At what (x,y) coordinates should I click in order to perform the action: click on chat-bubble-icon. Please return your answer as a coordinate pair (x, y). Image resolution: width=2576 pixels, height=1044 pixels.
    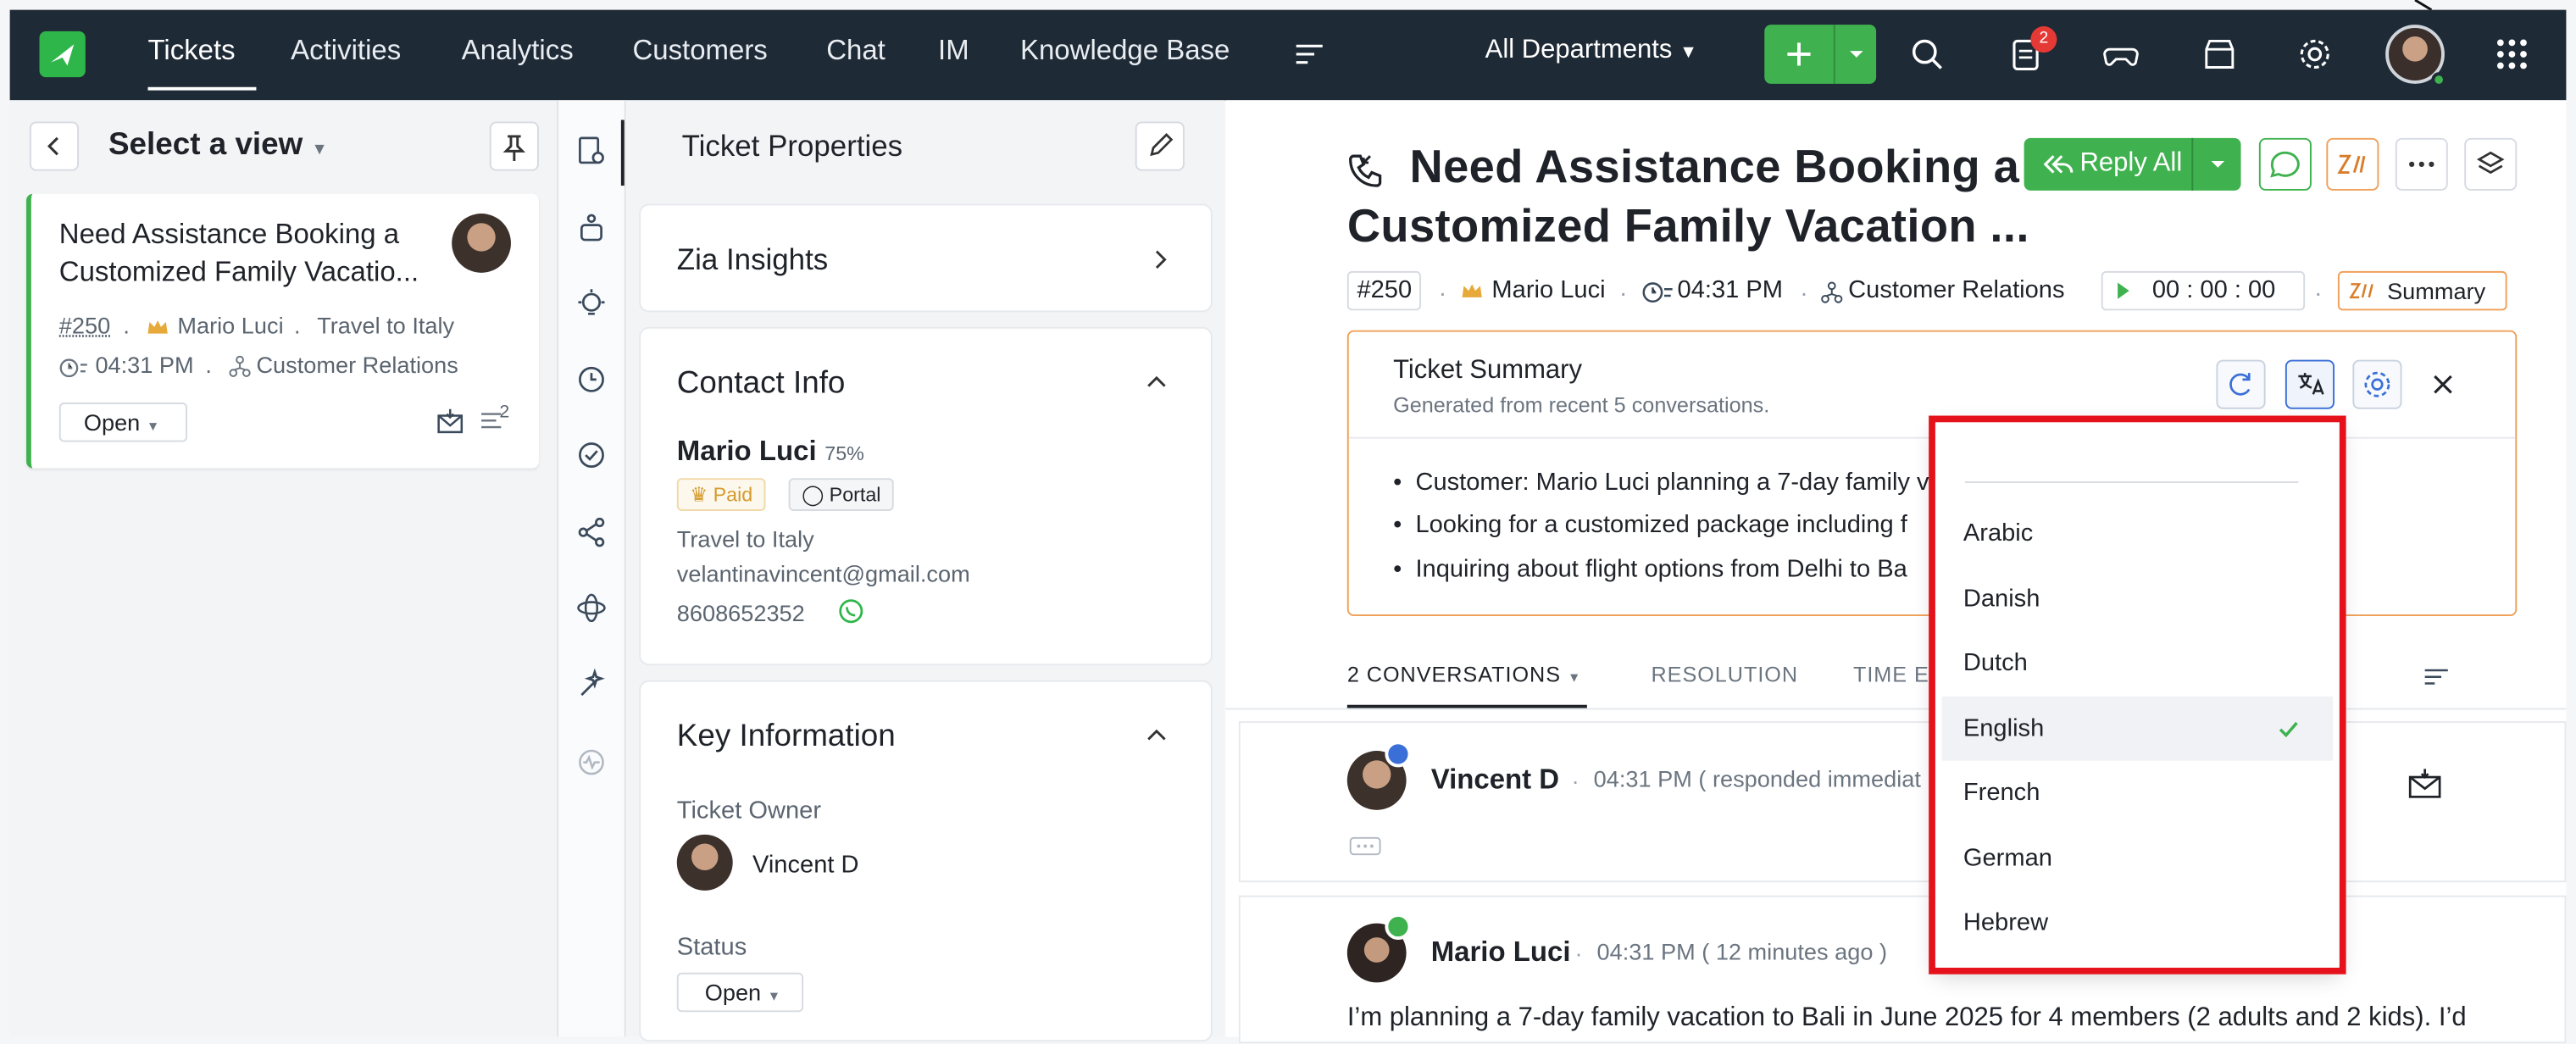
    Looking at the image, I should click on (2285, 164).